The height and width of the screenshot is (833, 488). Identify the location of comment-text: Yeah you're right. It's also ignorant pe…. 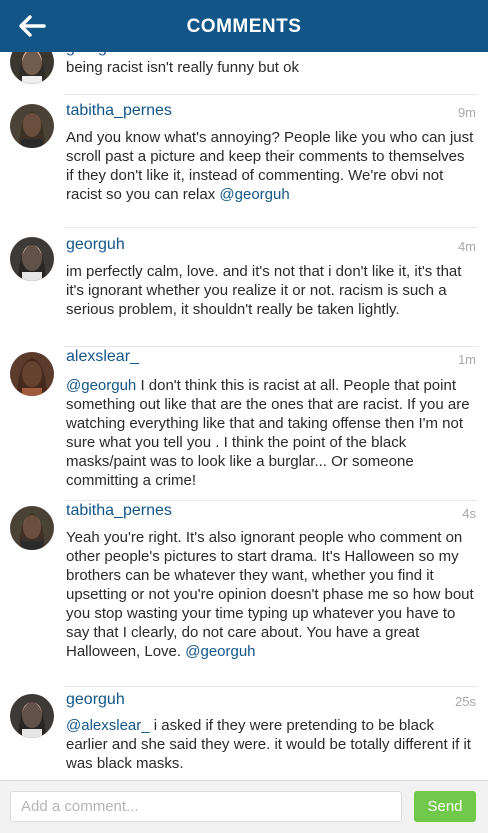
(271, 594).